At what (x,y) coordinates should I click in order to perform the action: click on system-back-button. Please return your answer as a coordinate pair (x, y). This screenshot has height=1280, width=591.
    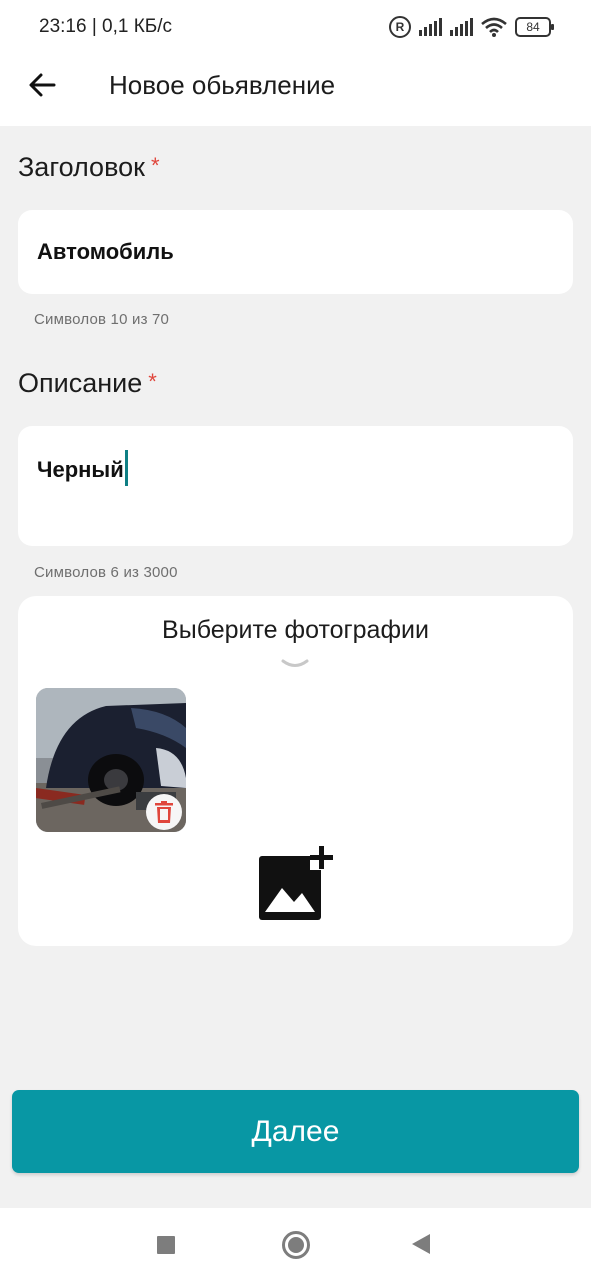
    Looking at the image, I should click on (421, 1244).